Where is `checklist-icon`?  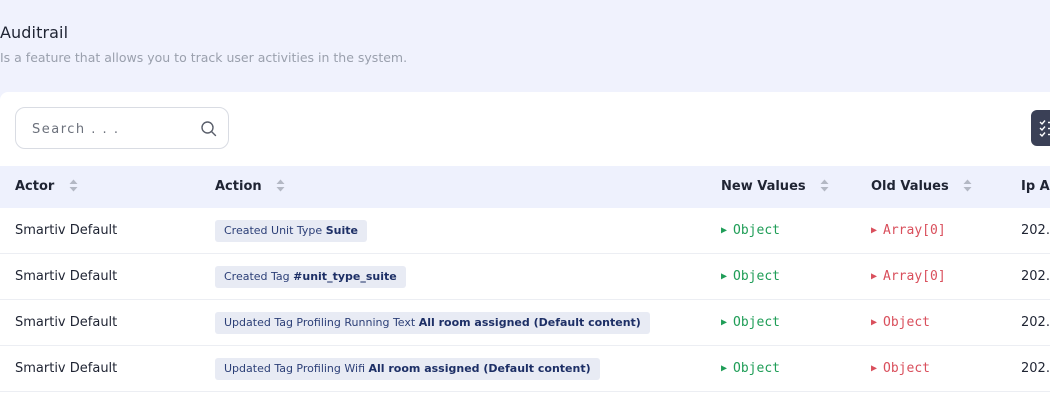 checklist-icon is located at coordinates (1044, 128).